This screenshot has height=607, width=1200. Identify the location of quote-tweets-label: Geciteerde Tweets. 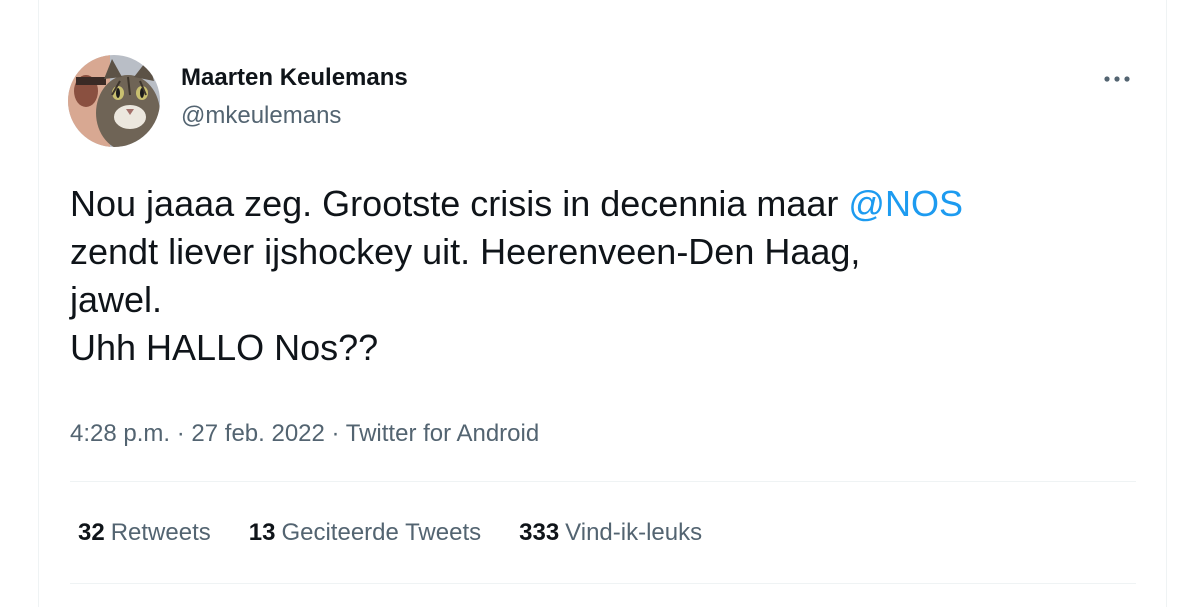
(381, 532).